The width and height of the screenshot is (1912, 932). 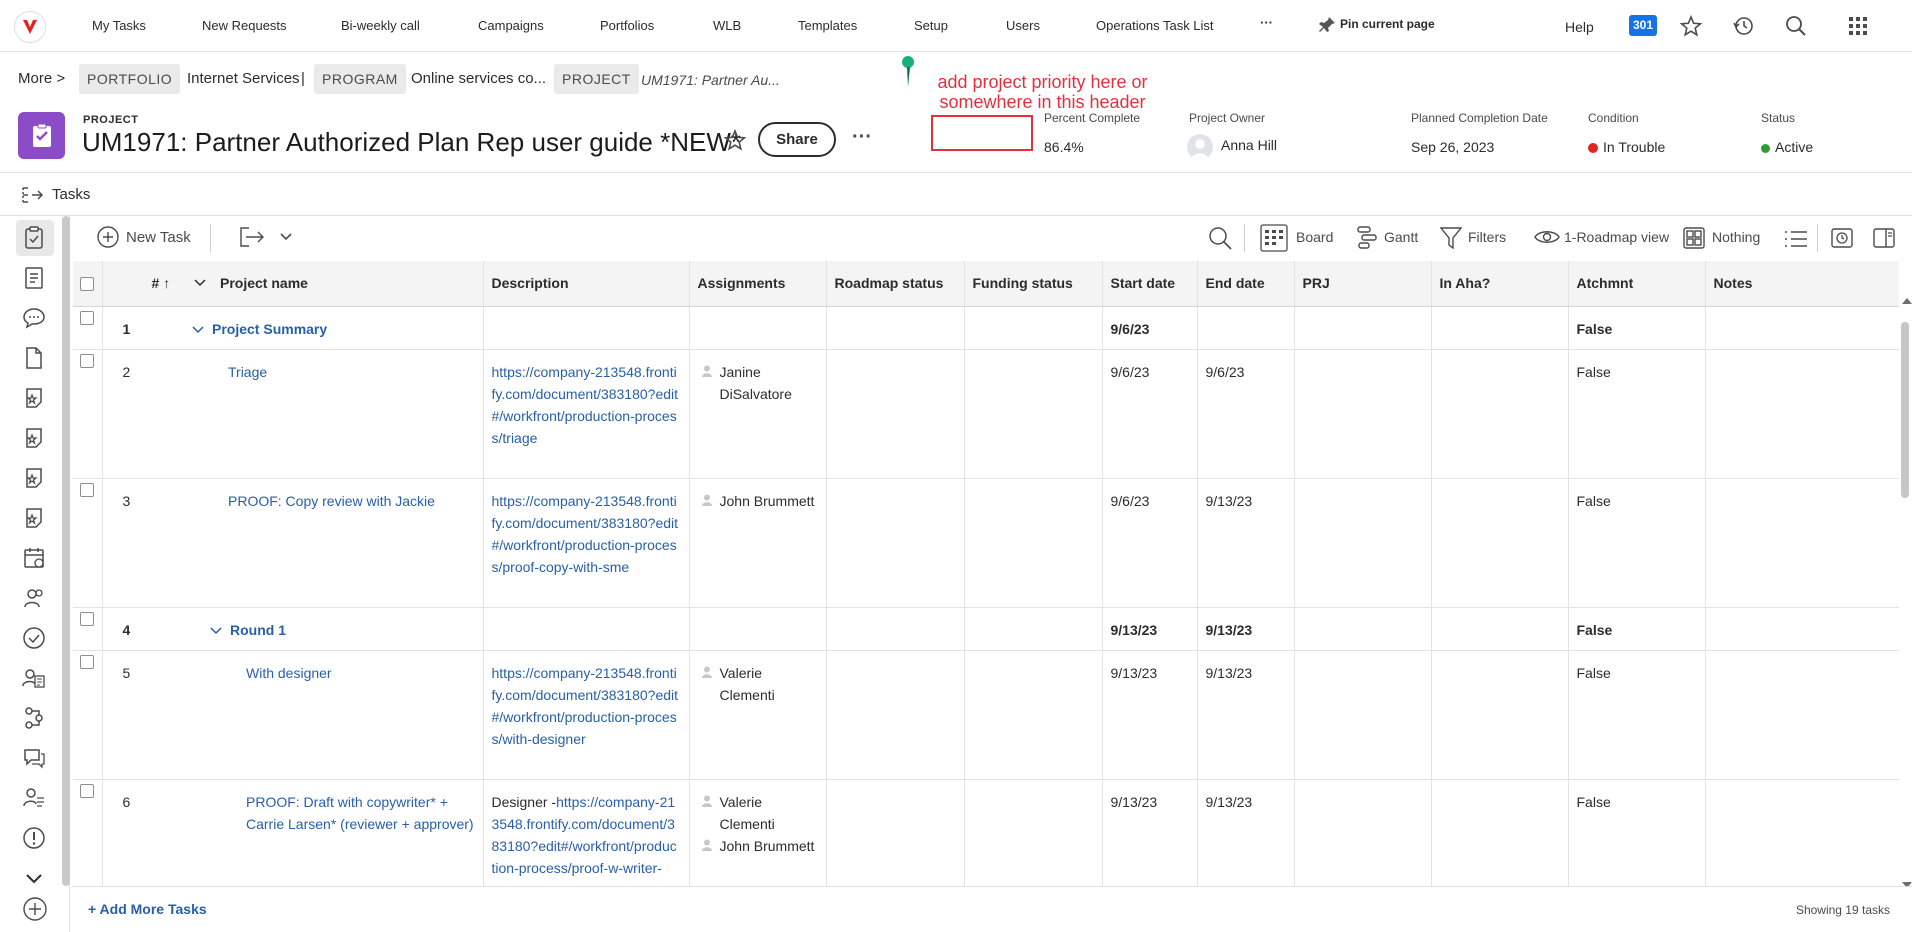 I want to click on col-header-atchmnt: Atchmnt, so click(x=1637, y=284).